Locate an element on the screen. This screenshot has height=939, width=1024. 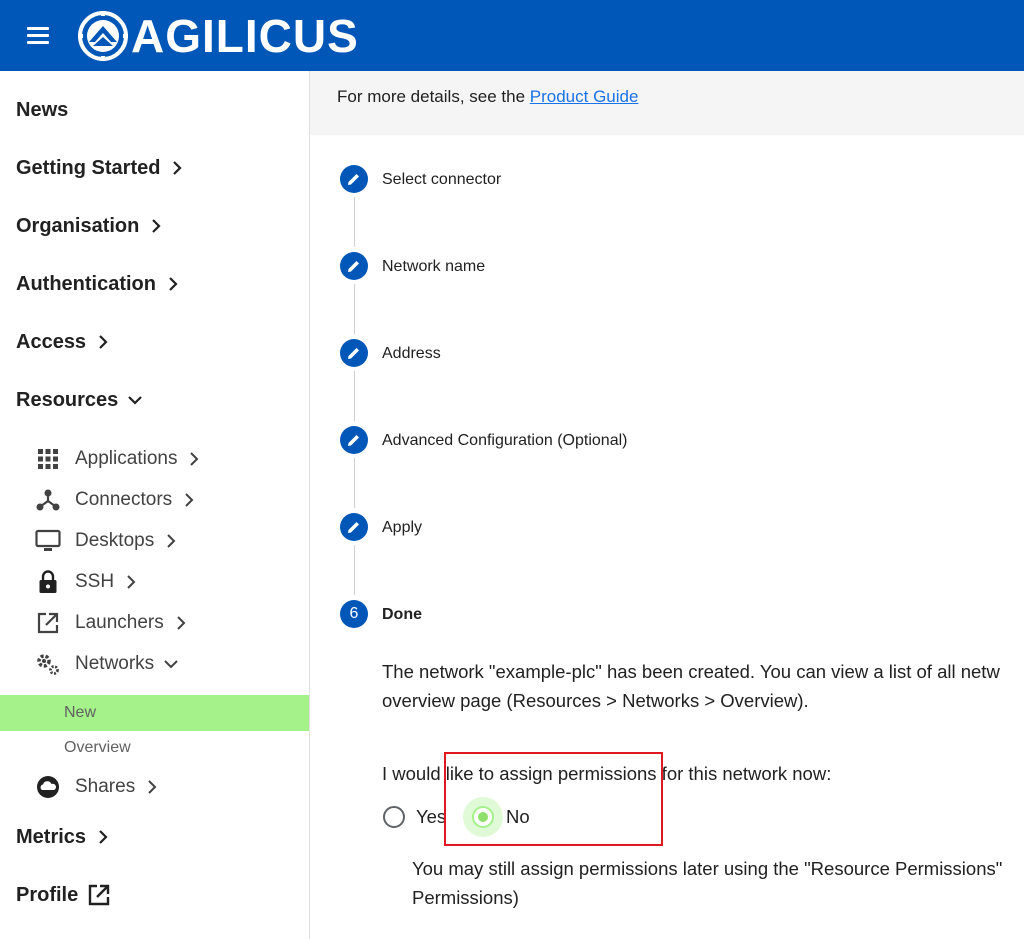
sidebar-item-desktops: Desktops is located at coordinates (107, 541).